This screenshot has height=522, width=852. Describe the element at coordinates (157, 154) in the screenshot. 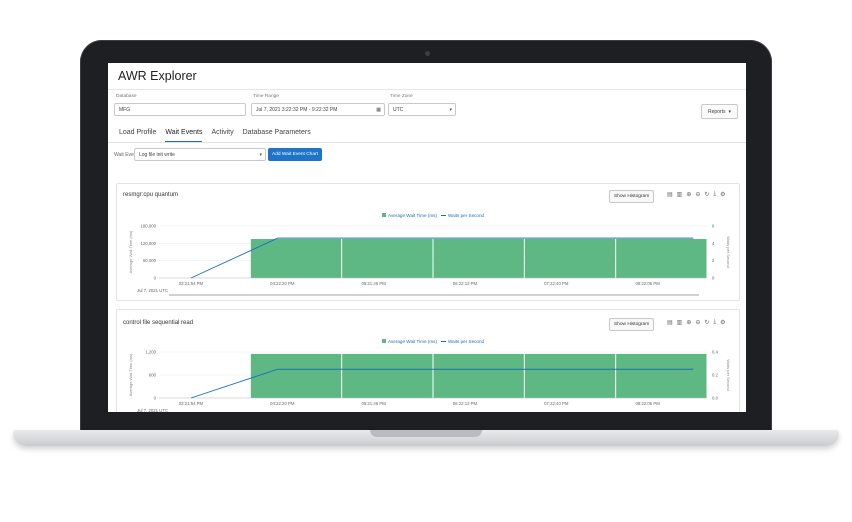

I see `wait-event-value: Log file init write` at that location.